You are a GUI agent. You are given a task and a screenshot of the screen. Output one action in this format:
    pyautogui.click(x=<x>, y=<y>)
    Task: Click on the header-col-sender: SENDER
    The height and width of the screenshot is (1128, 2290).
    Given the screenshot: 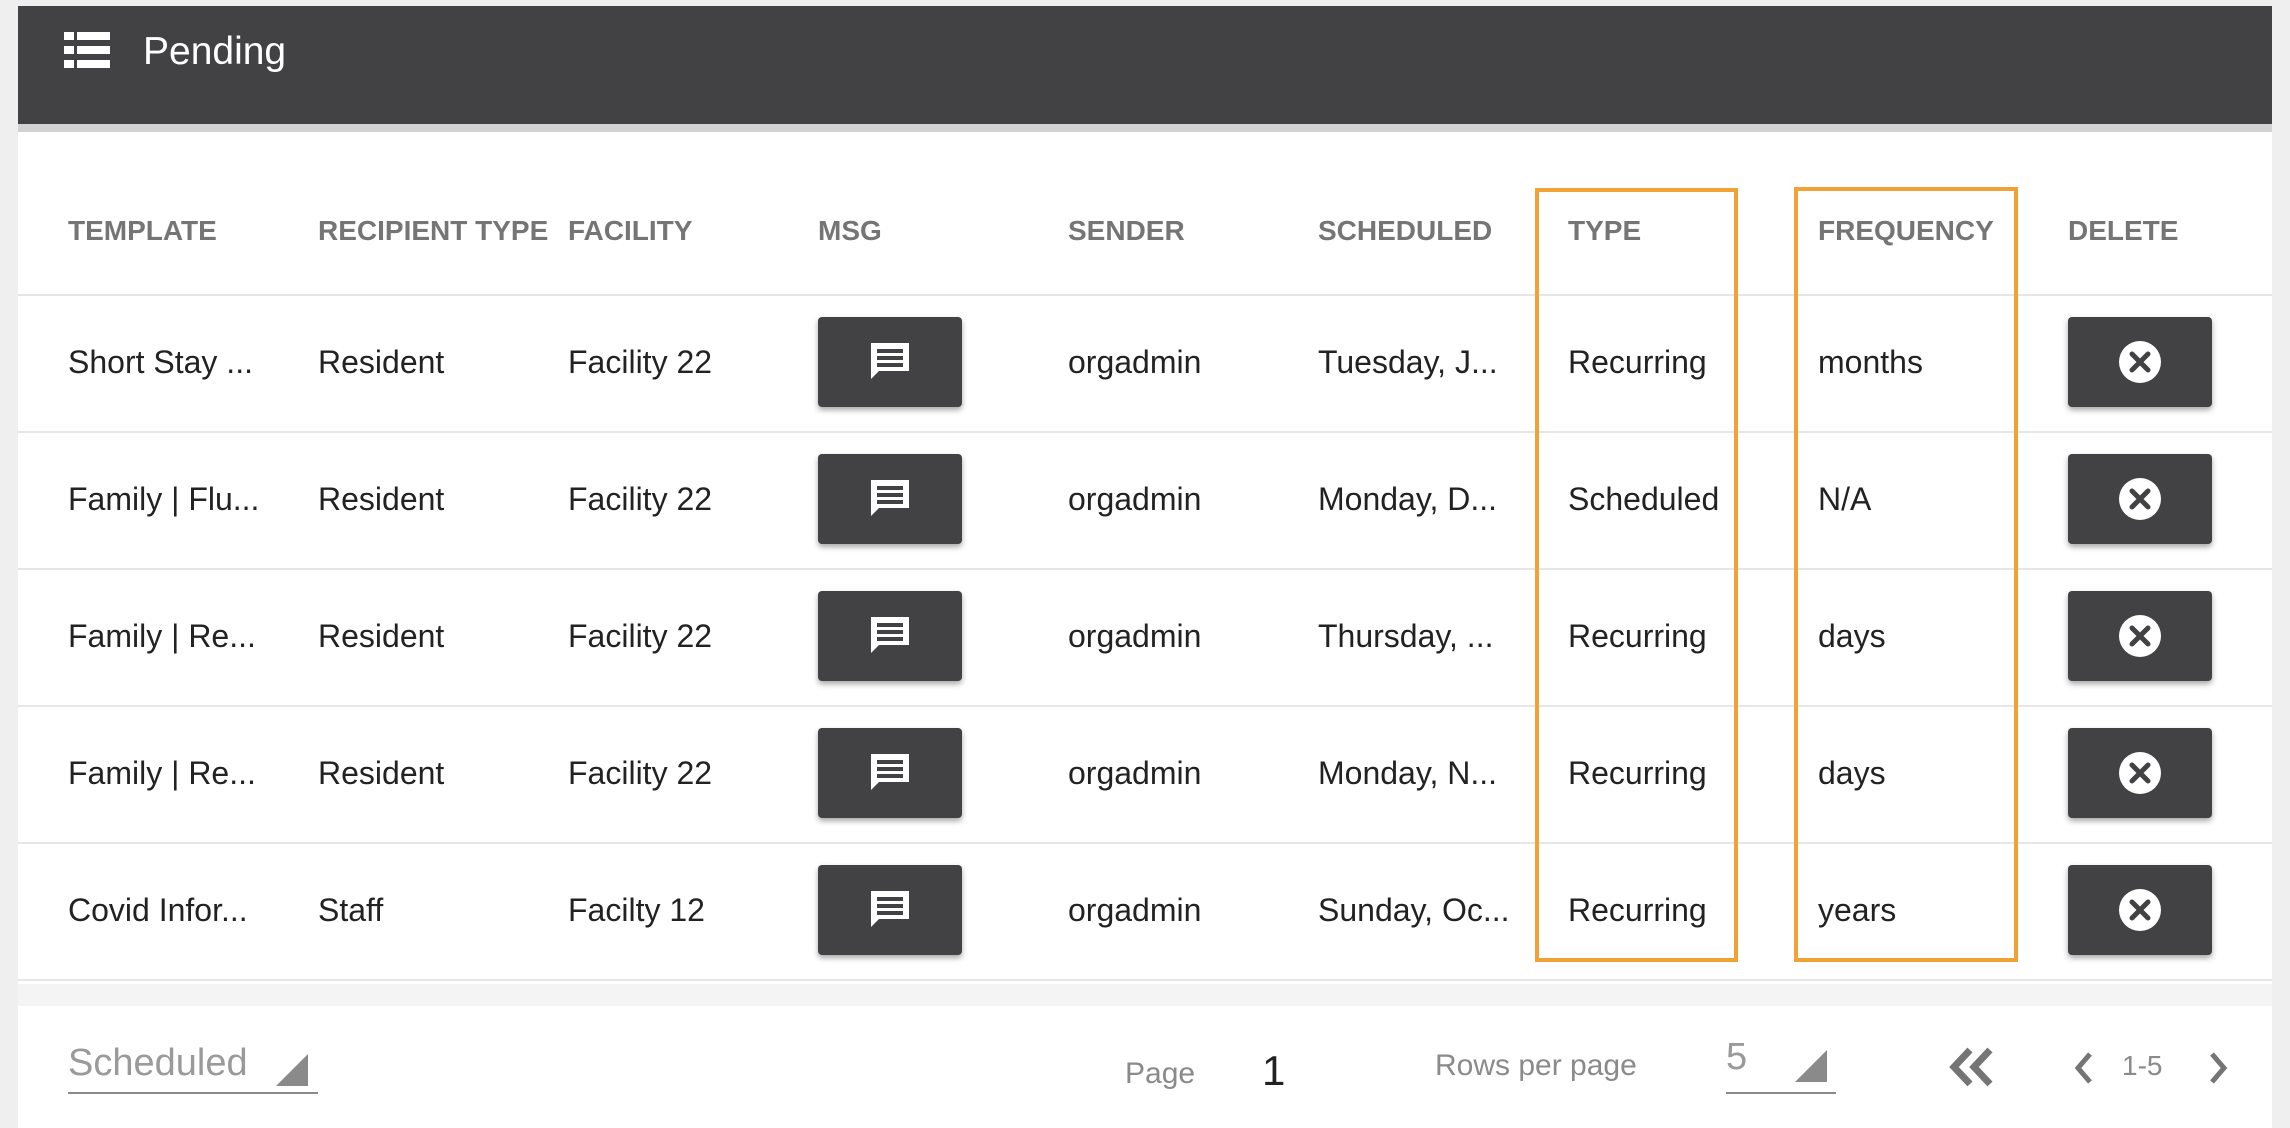 What is the action you would take?
    pyautogui.click(x=1126, y=230)
    